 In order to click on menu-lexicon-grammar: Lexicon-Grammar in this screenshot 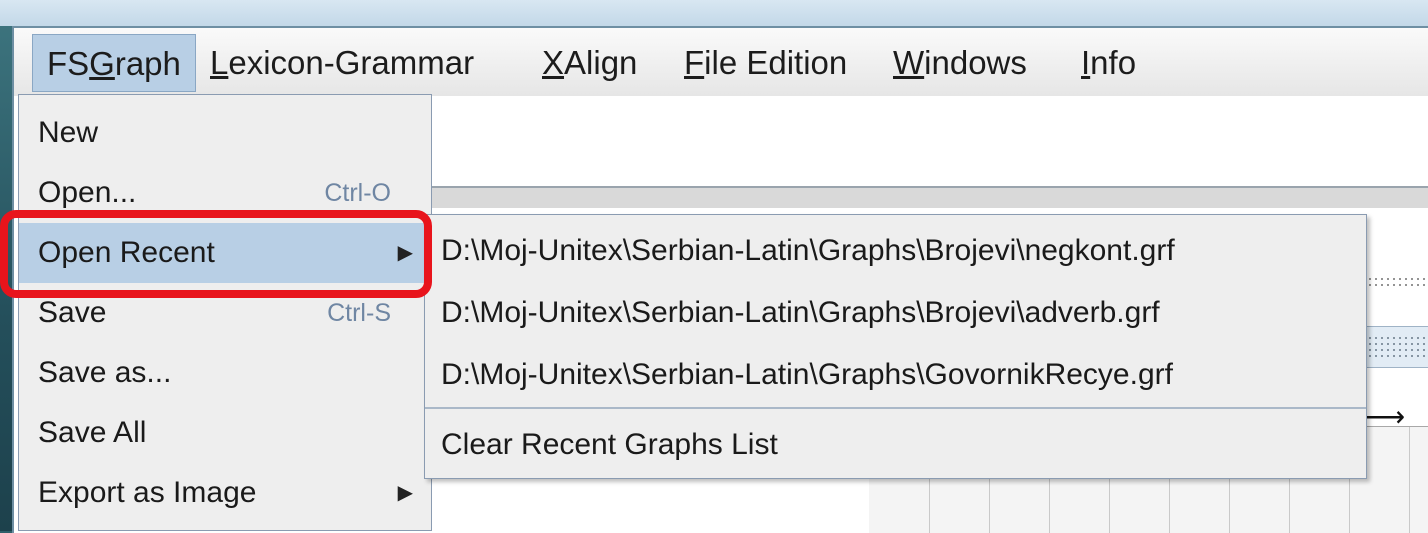, I will do `click(342, 63)`.